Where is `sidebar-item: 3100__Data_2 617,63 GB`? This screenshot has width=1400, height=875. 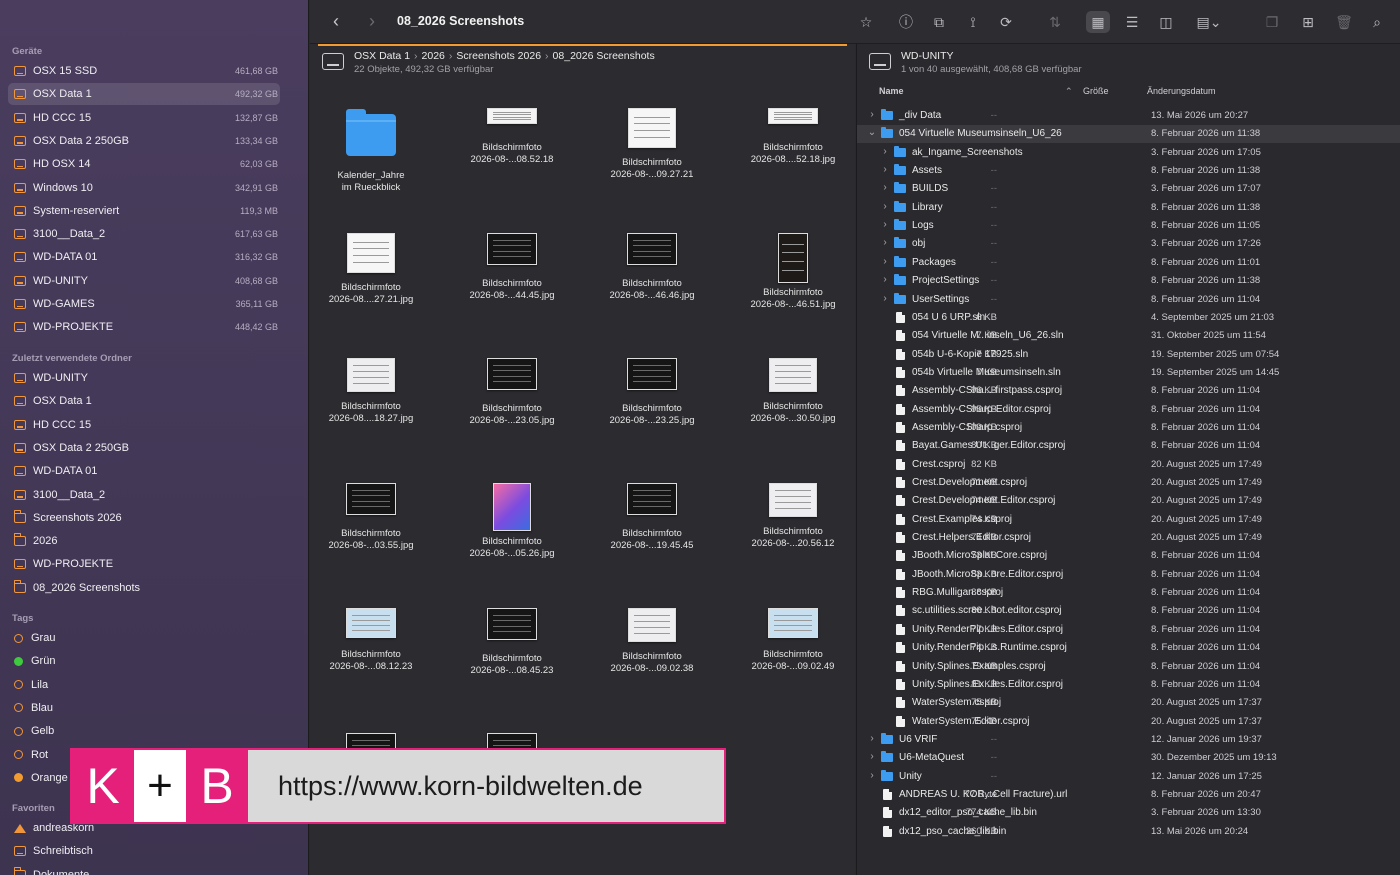
sidebar-item: 3100__Data_2 617,63 GB is located at coordinates (144, 234).